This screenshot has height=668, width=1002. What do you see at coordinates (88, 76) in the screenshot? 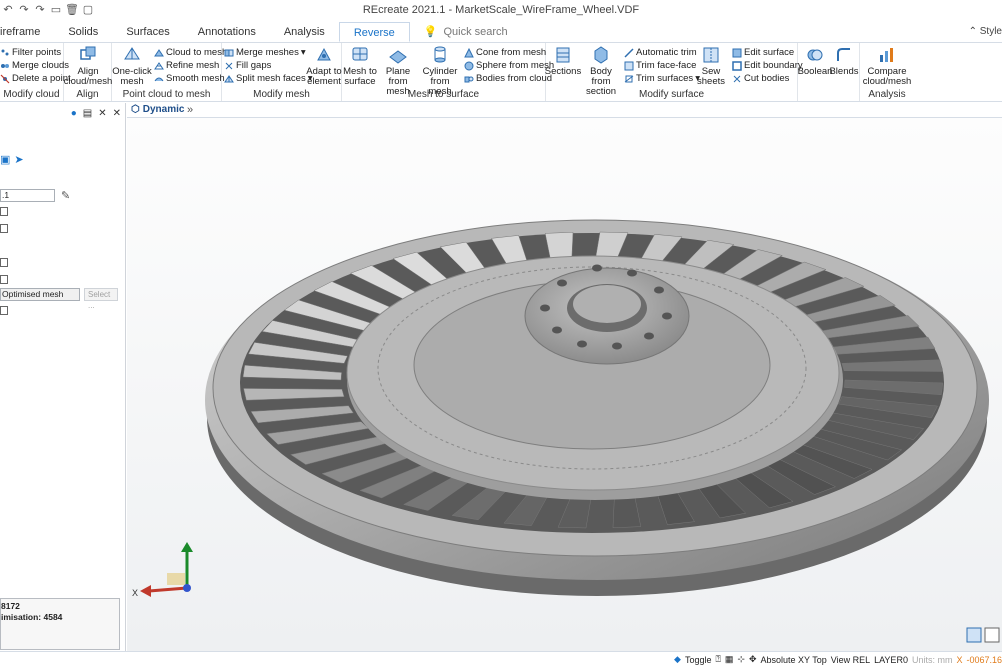
I see `align-label: Align cloud/mesh` at bounding box center [88, 76].